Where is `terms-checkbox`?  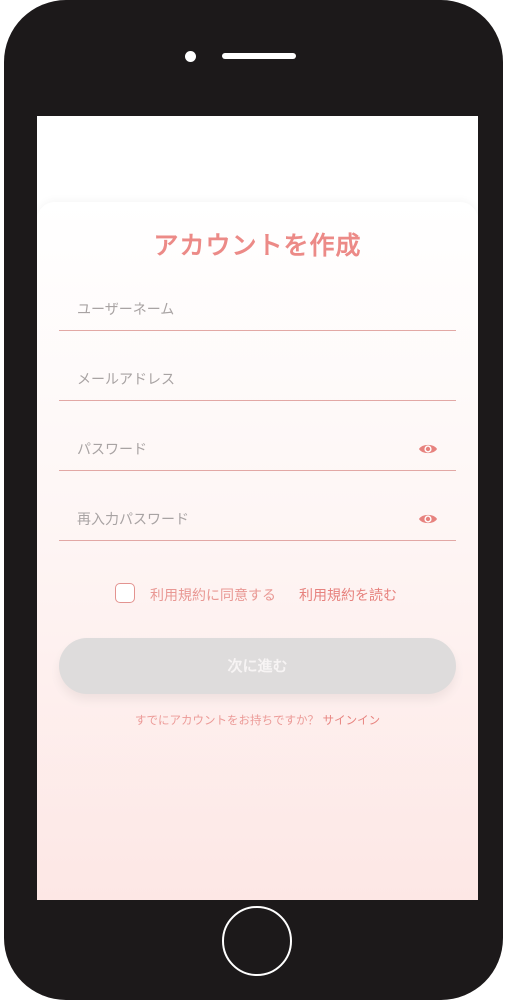
terms-checkbox is located at coordinates (125, 593).